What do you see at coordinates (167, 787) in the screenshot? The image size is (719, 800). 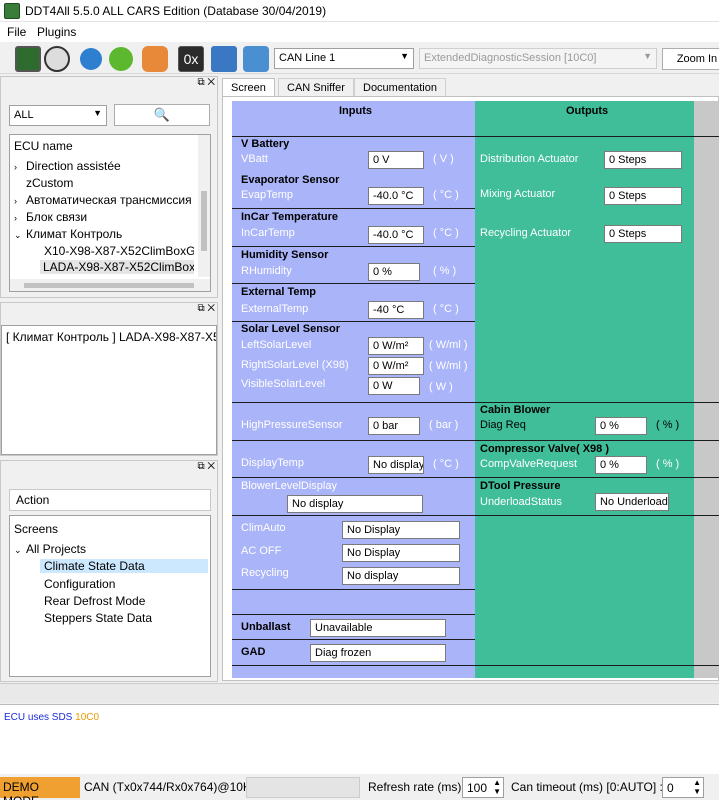 I see `can-status: CAN (Tx0x744/Rx0x764)@10K` at bounding box center [167, 787].